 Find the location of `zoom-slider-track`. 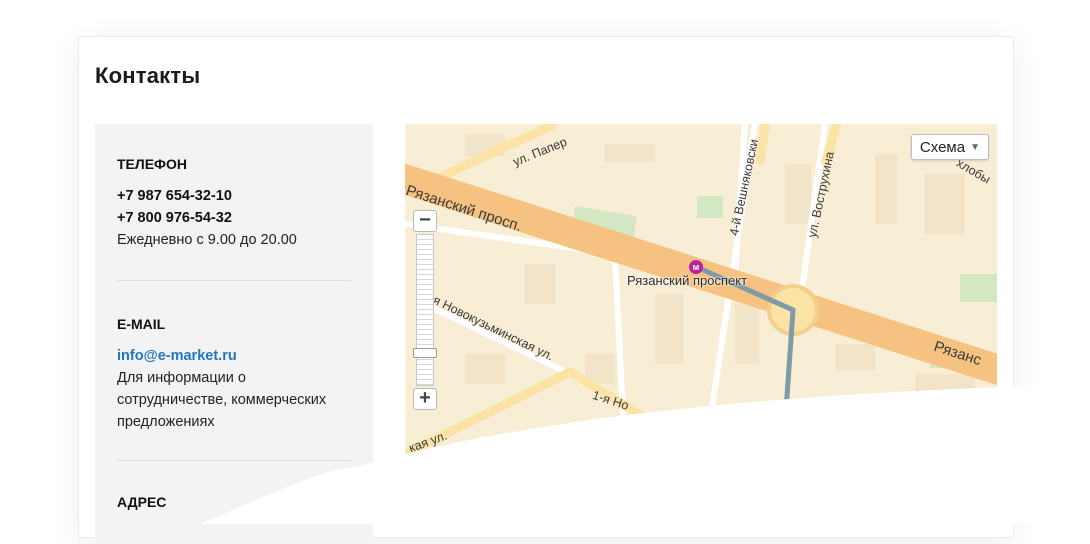

zoom-slider-track is located at coordinates (425, 310).